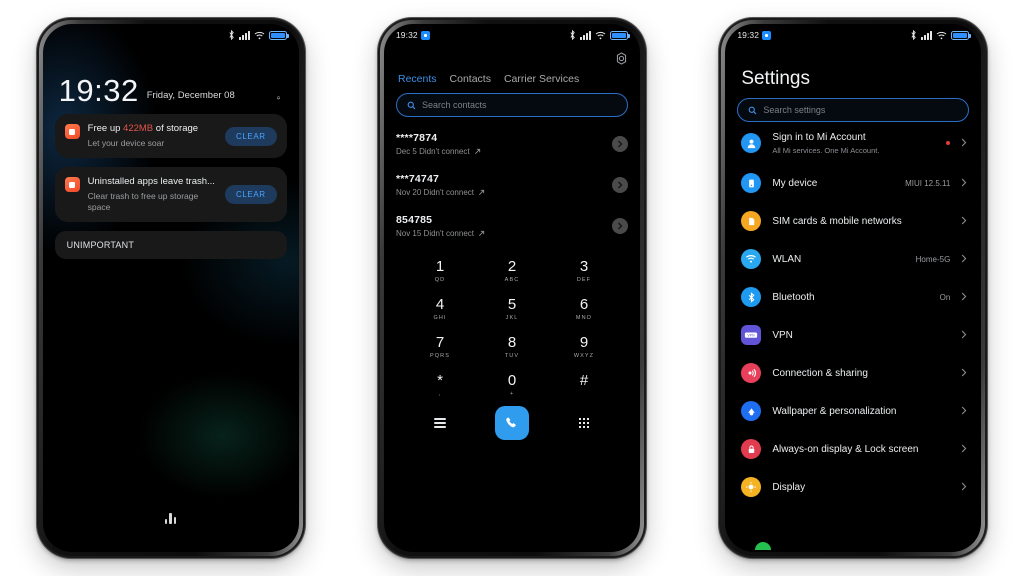  I want to click on menu-button, so click(440, 423).